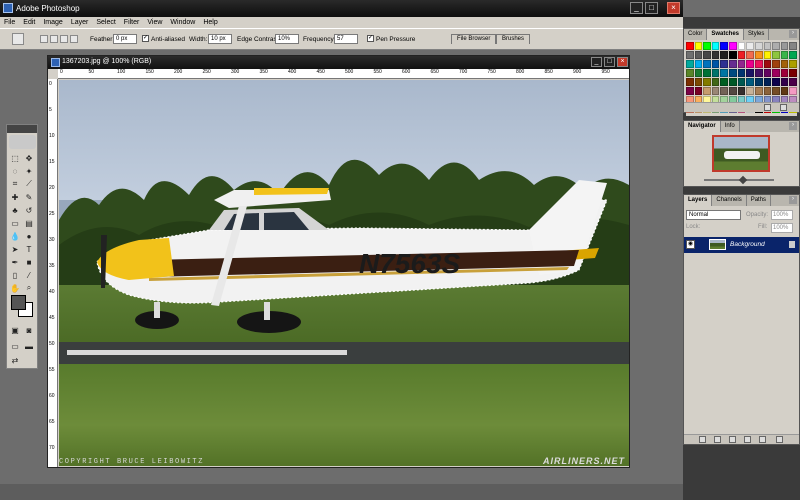 This screenshot has width=800, height=500. Describe the element at coordinates (726, 34) in the screenshot. I see `tab-swatches: Swatches` at that location.